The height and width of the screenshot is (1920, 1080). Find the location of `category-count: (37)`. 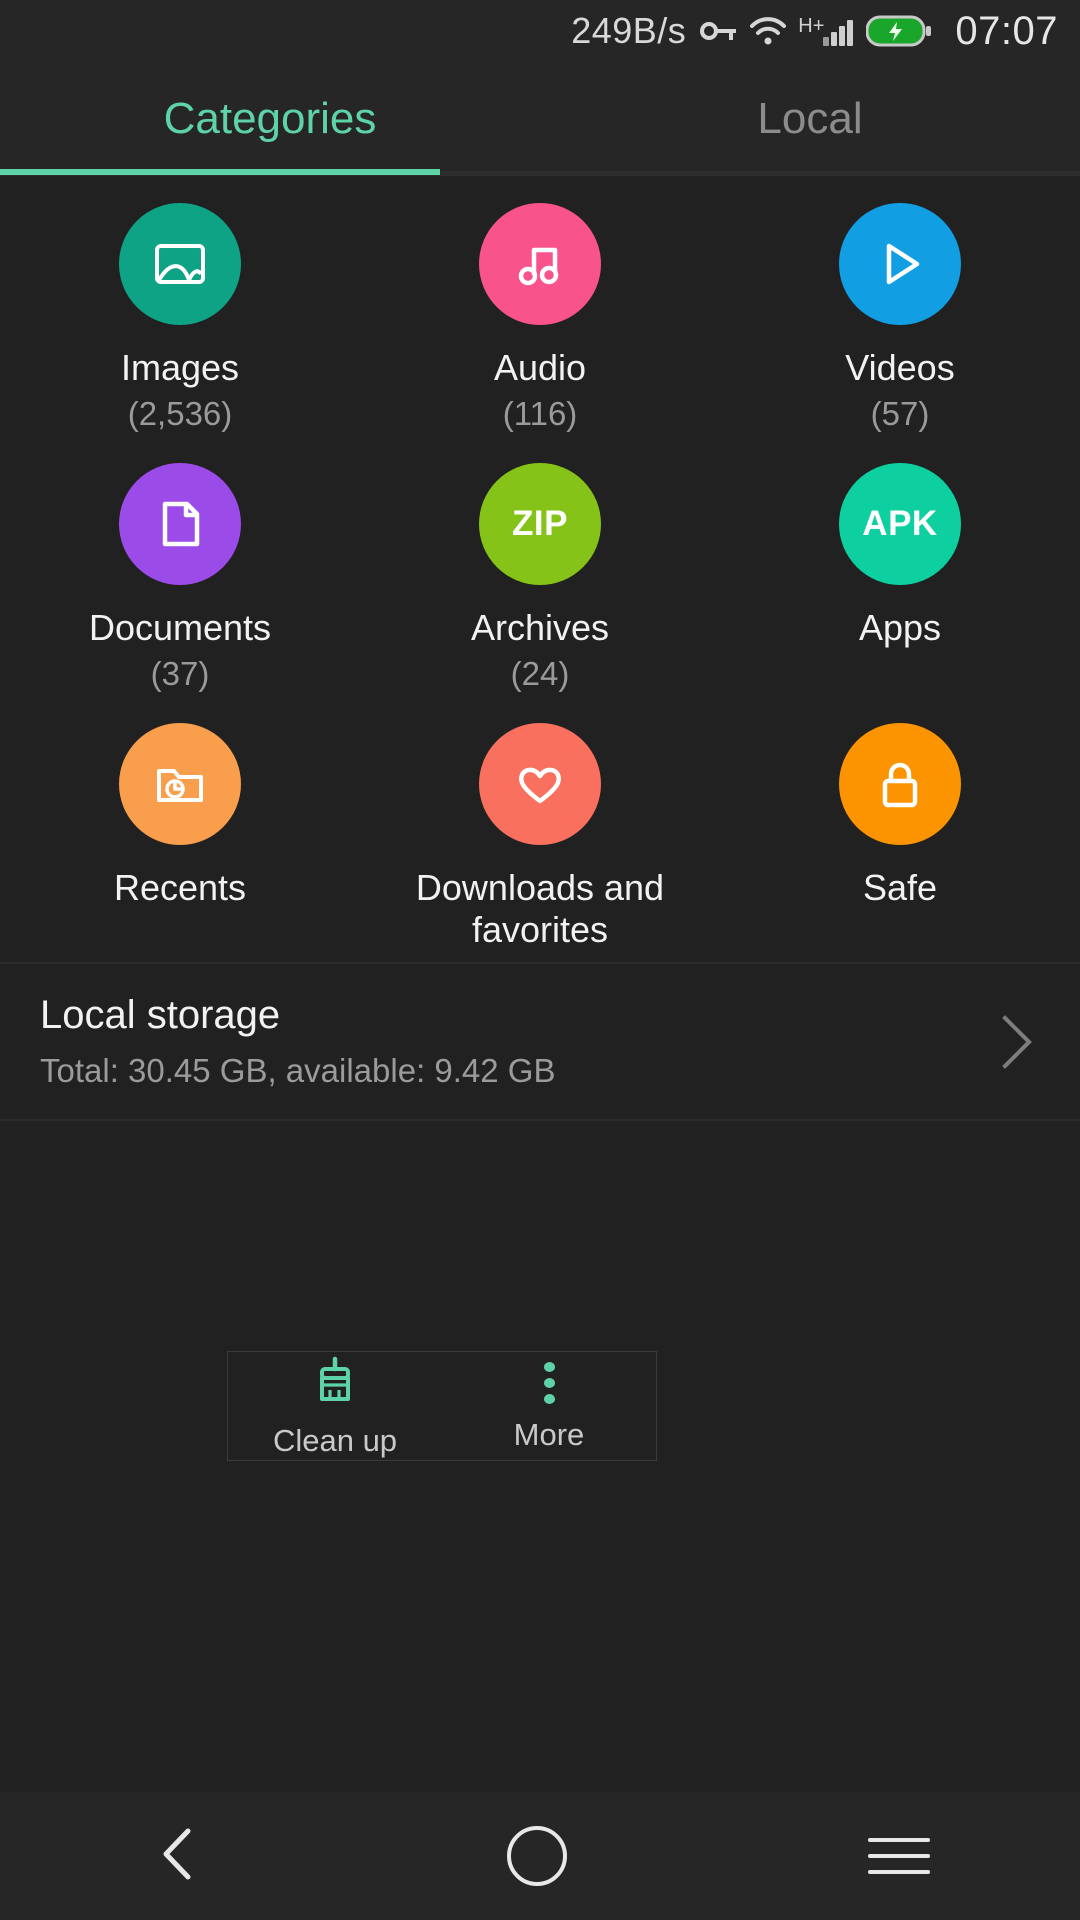

category-count: (37) is located at coordinates (180, 674).